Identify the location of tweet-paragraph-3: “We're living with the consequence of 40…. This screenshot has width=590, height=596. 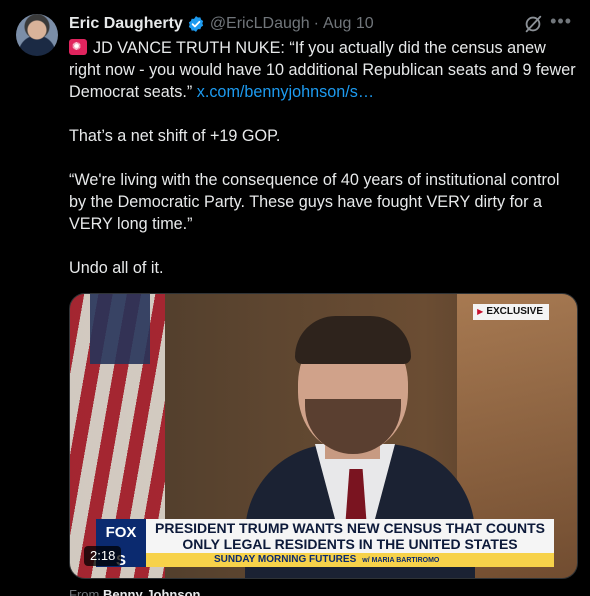
(314, 202).